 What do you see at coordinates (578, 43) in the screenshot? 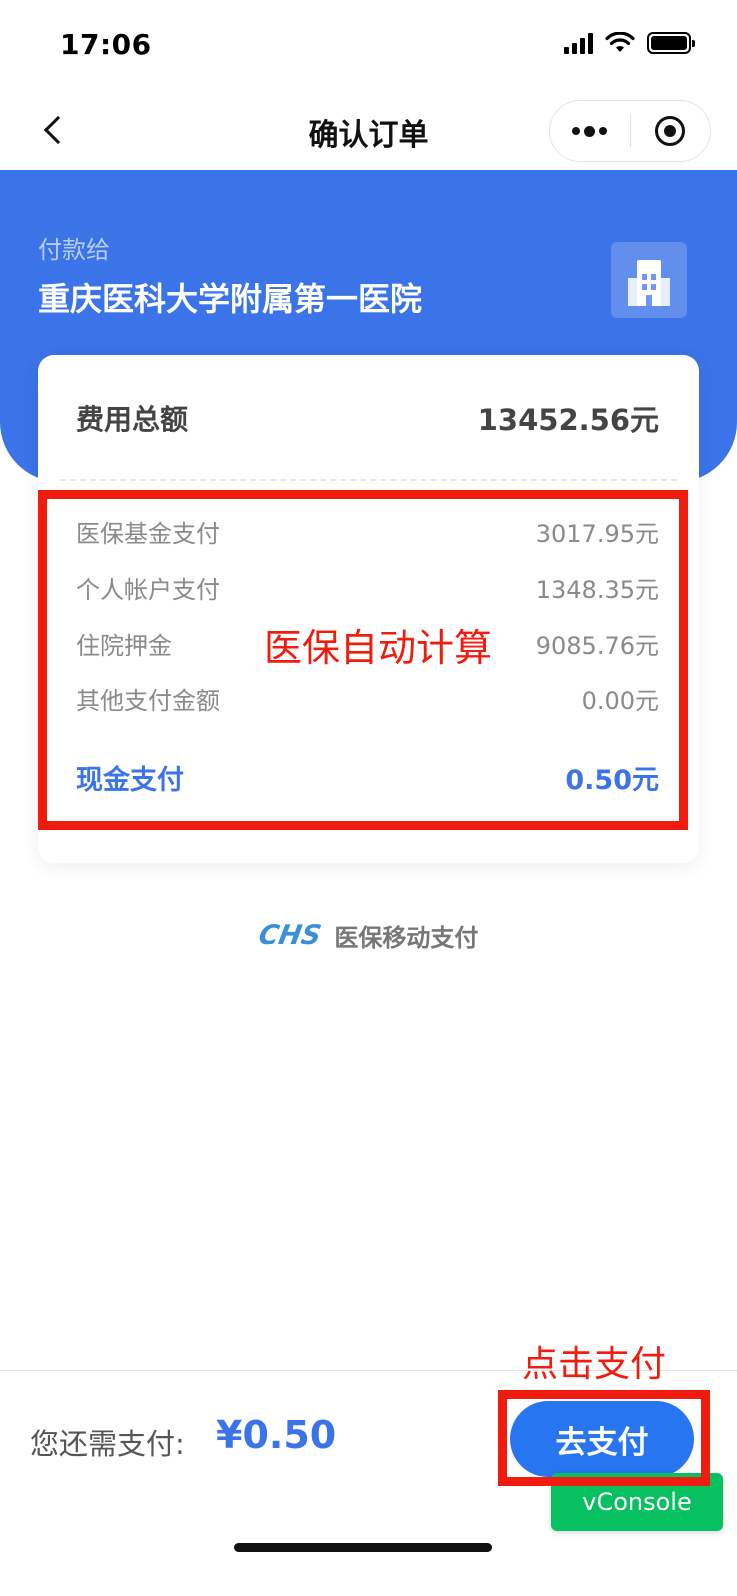
I see `cellular-signal-icon` at bounding box center [578, 43].